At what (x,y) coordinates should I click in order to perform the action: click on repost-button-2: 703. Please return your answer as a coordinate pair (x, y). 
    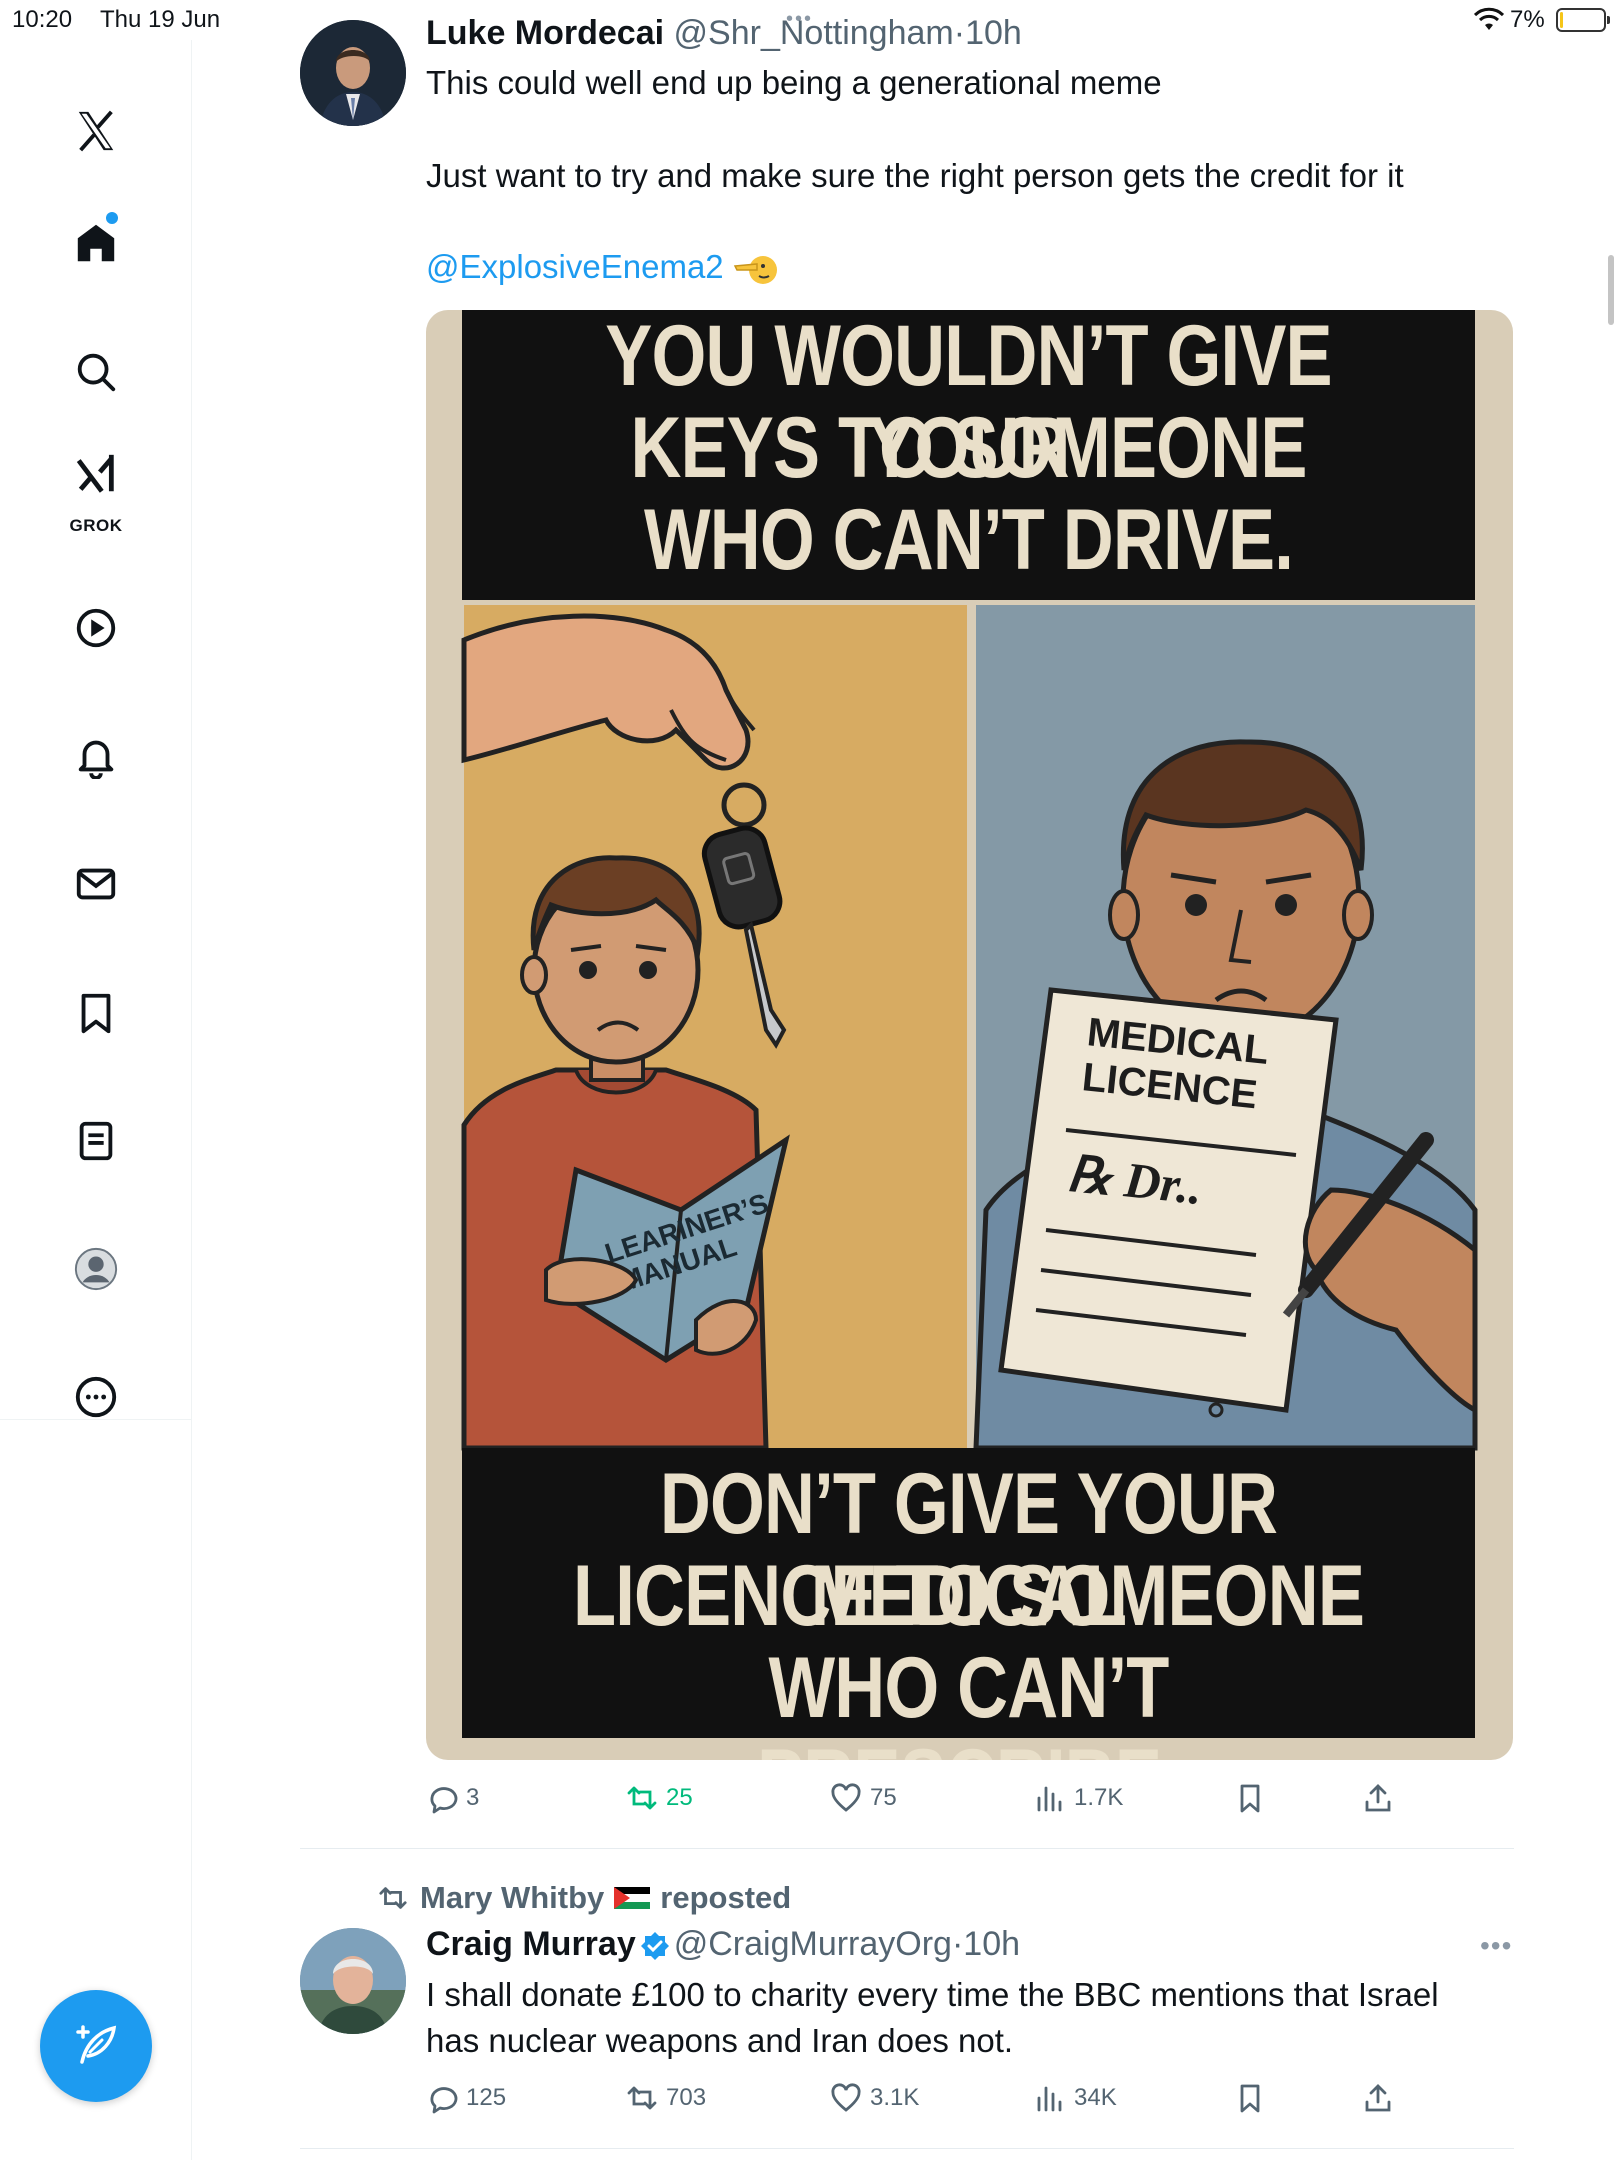
    Looking at the image, I should click on (666, 2098).